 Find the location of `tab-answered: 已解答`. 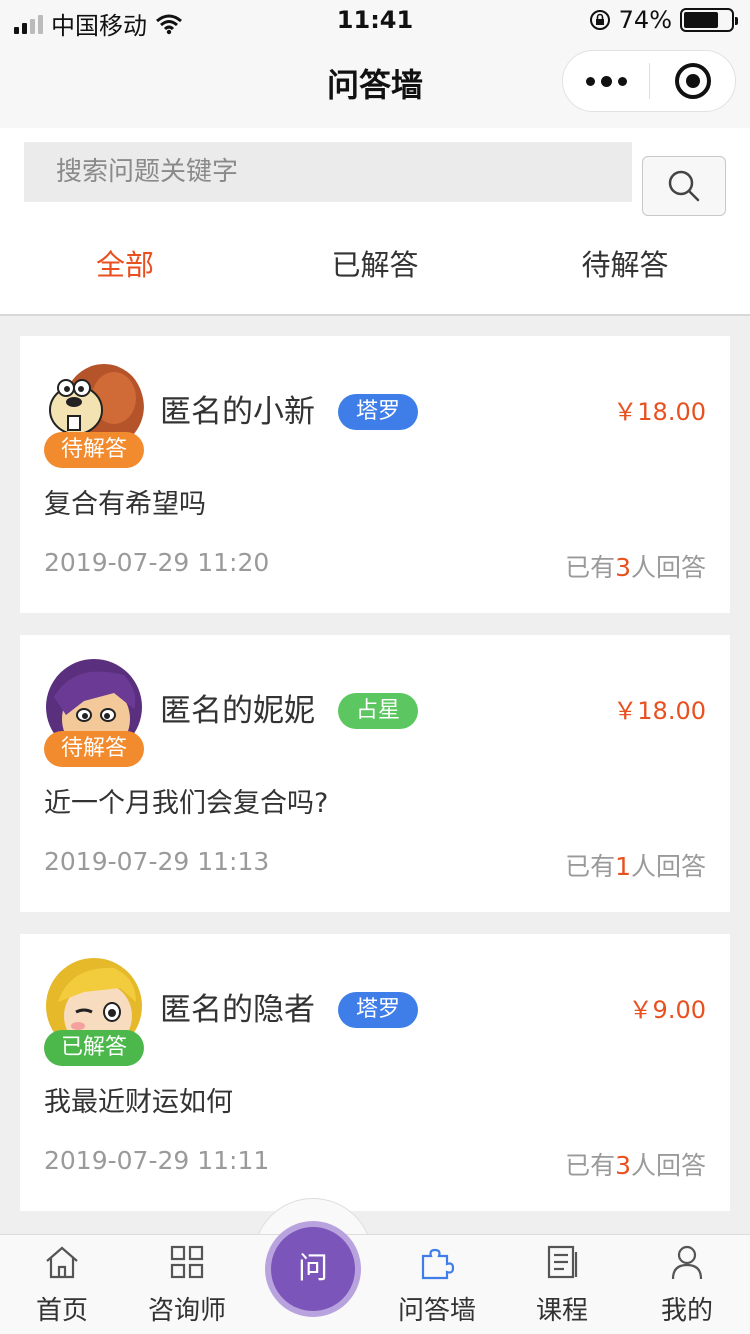

tab-answered: 已解答 is located at coordinates (375, 271).